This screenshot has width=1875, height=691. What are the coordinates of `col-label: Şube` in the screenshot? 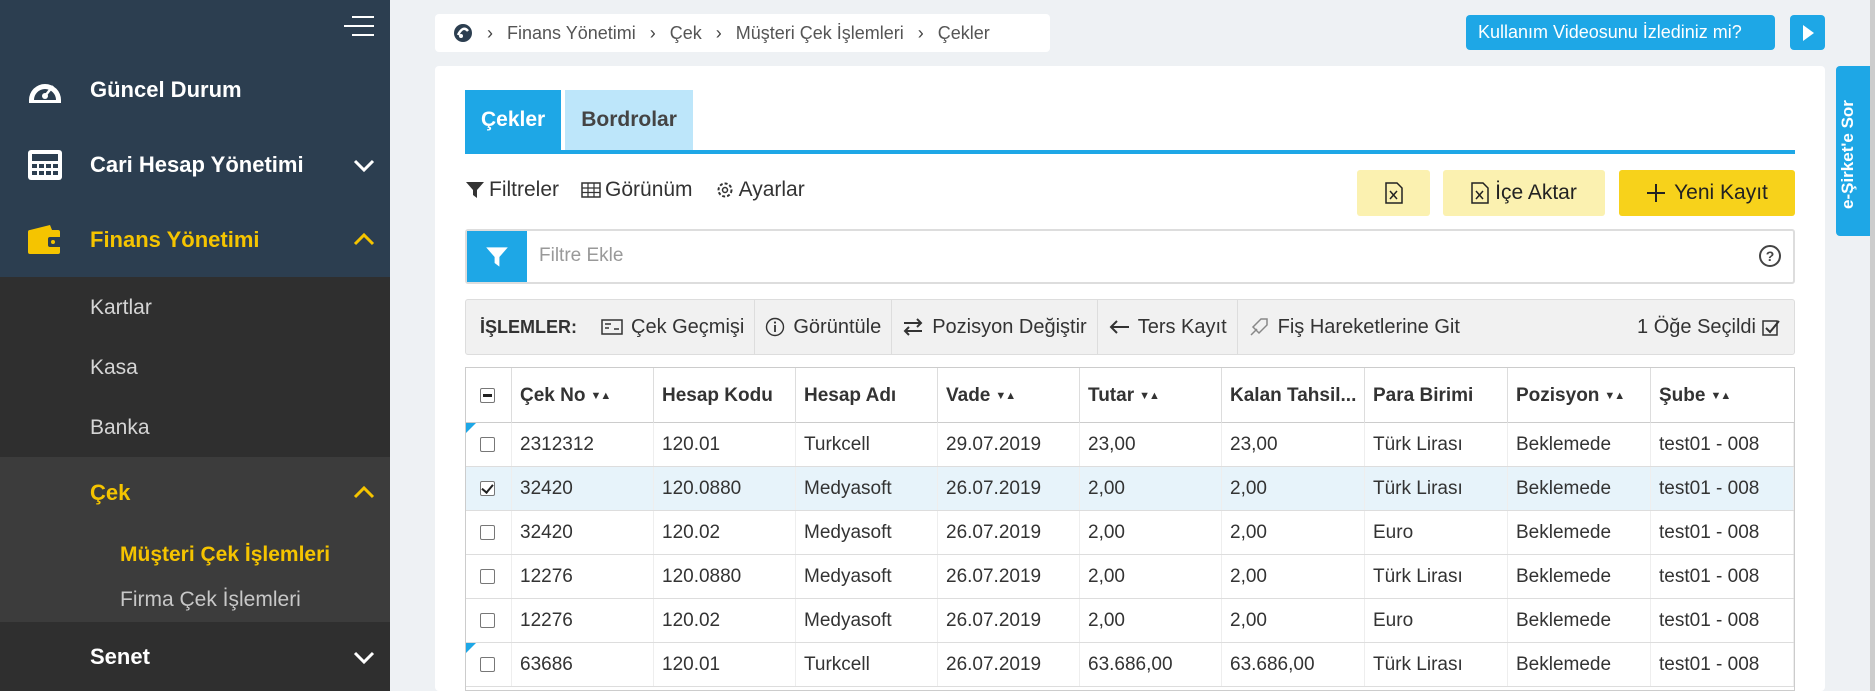 It's located at (1682, 395).